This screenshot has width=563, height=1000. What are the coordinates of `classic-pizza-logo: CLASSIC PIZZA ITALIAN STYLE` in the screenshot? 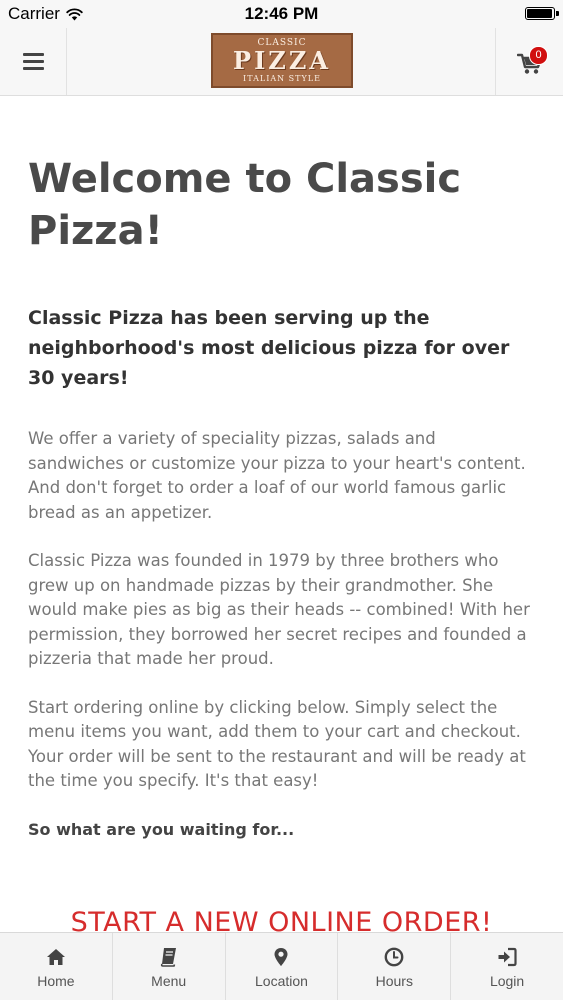 It's located at (282, 60).